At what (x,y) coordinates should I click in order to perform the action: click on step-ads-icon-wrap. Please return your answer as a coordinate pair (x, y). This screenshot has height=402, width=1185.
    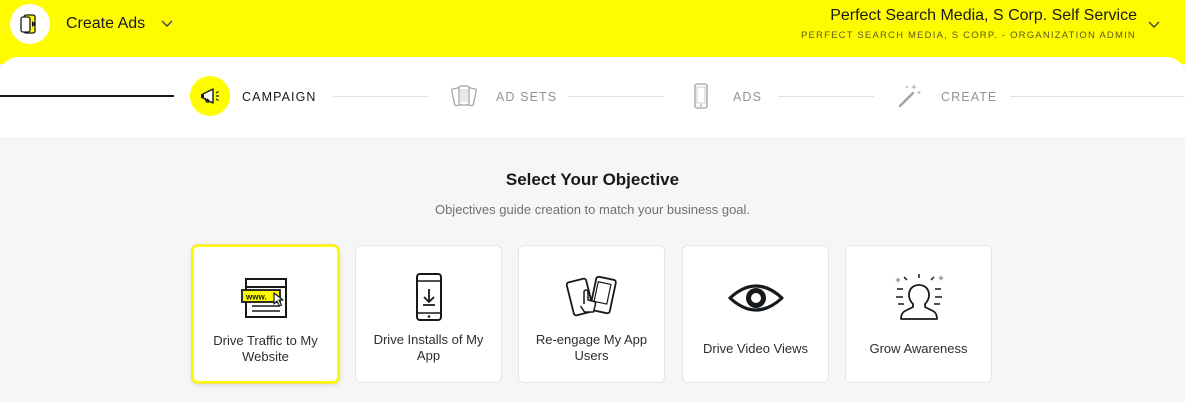
    Looking at the image, I should click on (701, 96).